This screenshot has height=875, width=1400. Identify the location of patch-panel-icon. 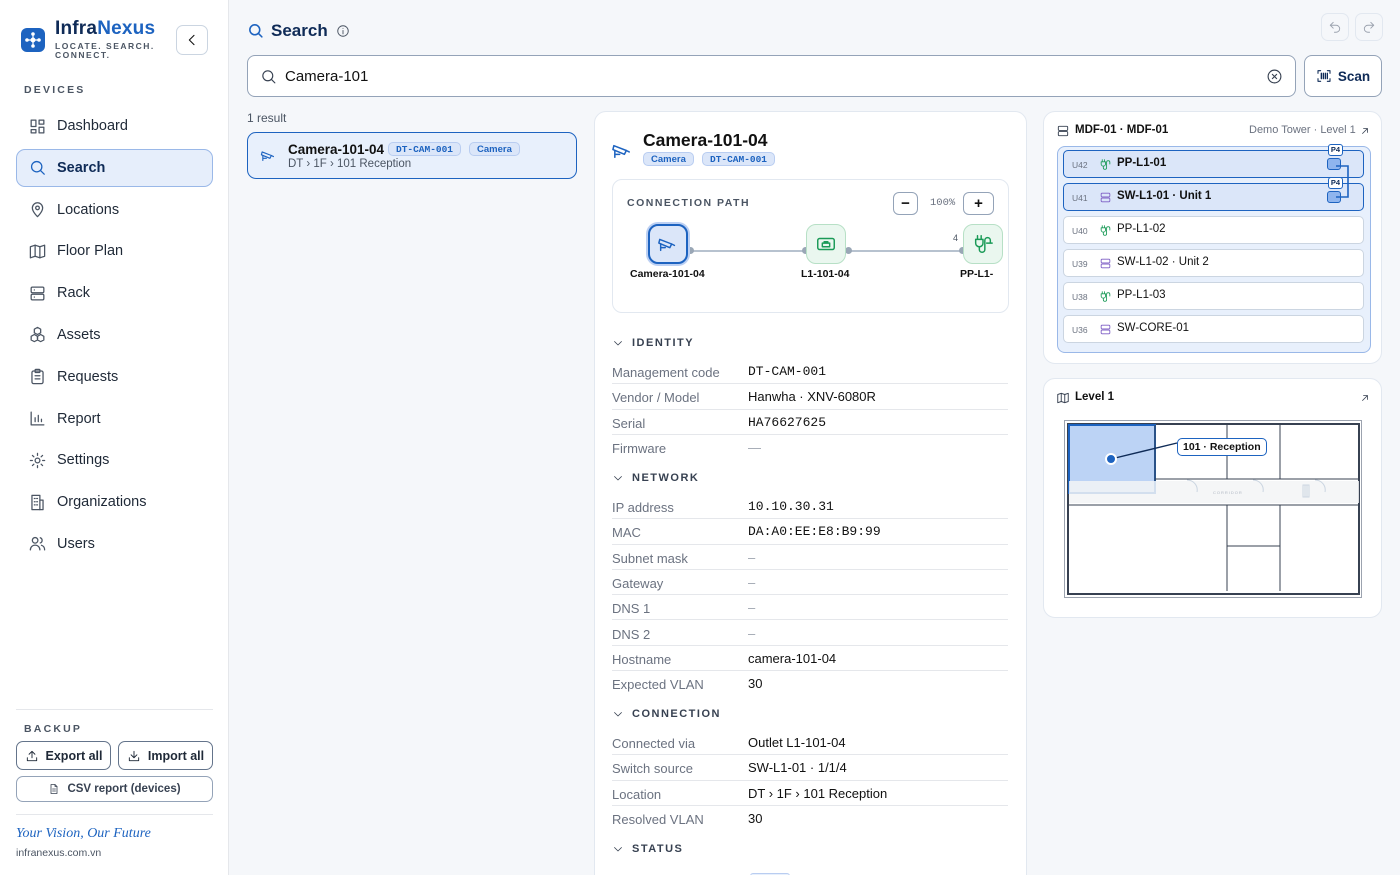
(1105, 296).